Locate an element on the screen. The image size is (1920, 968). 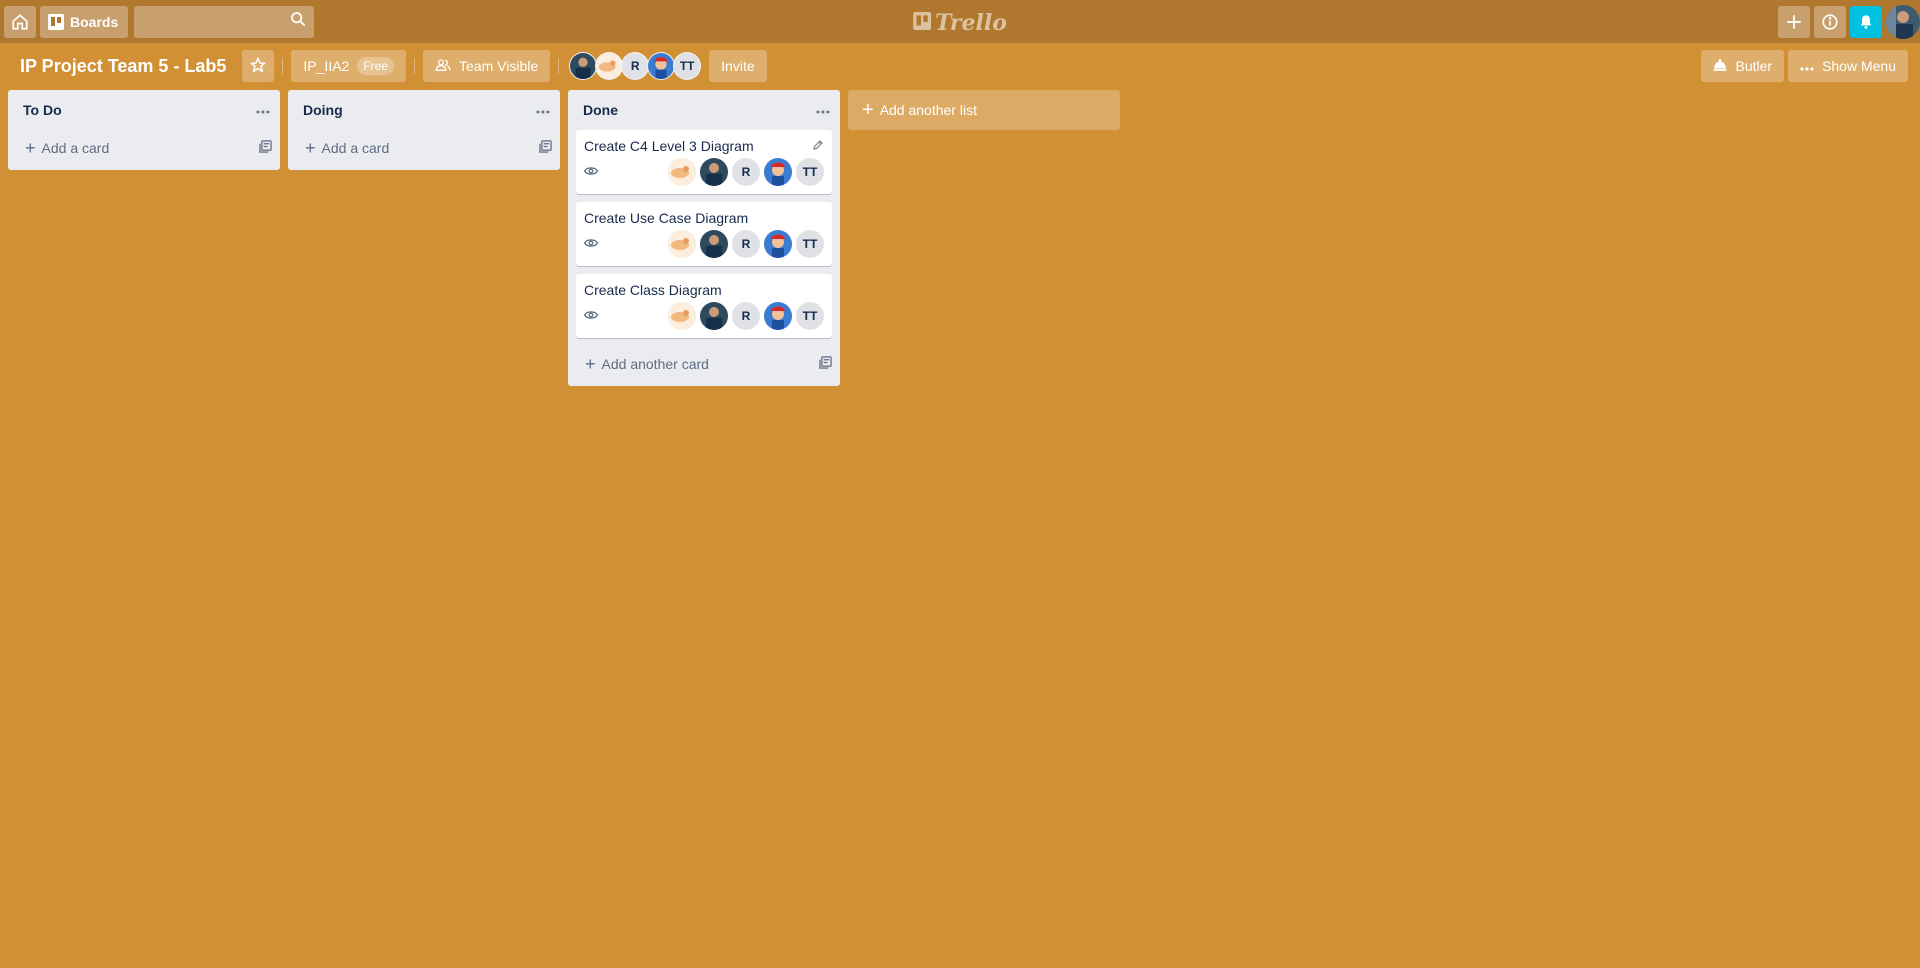
home-icon is located at coordinates (20, 22).